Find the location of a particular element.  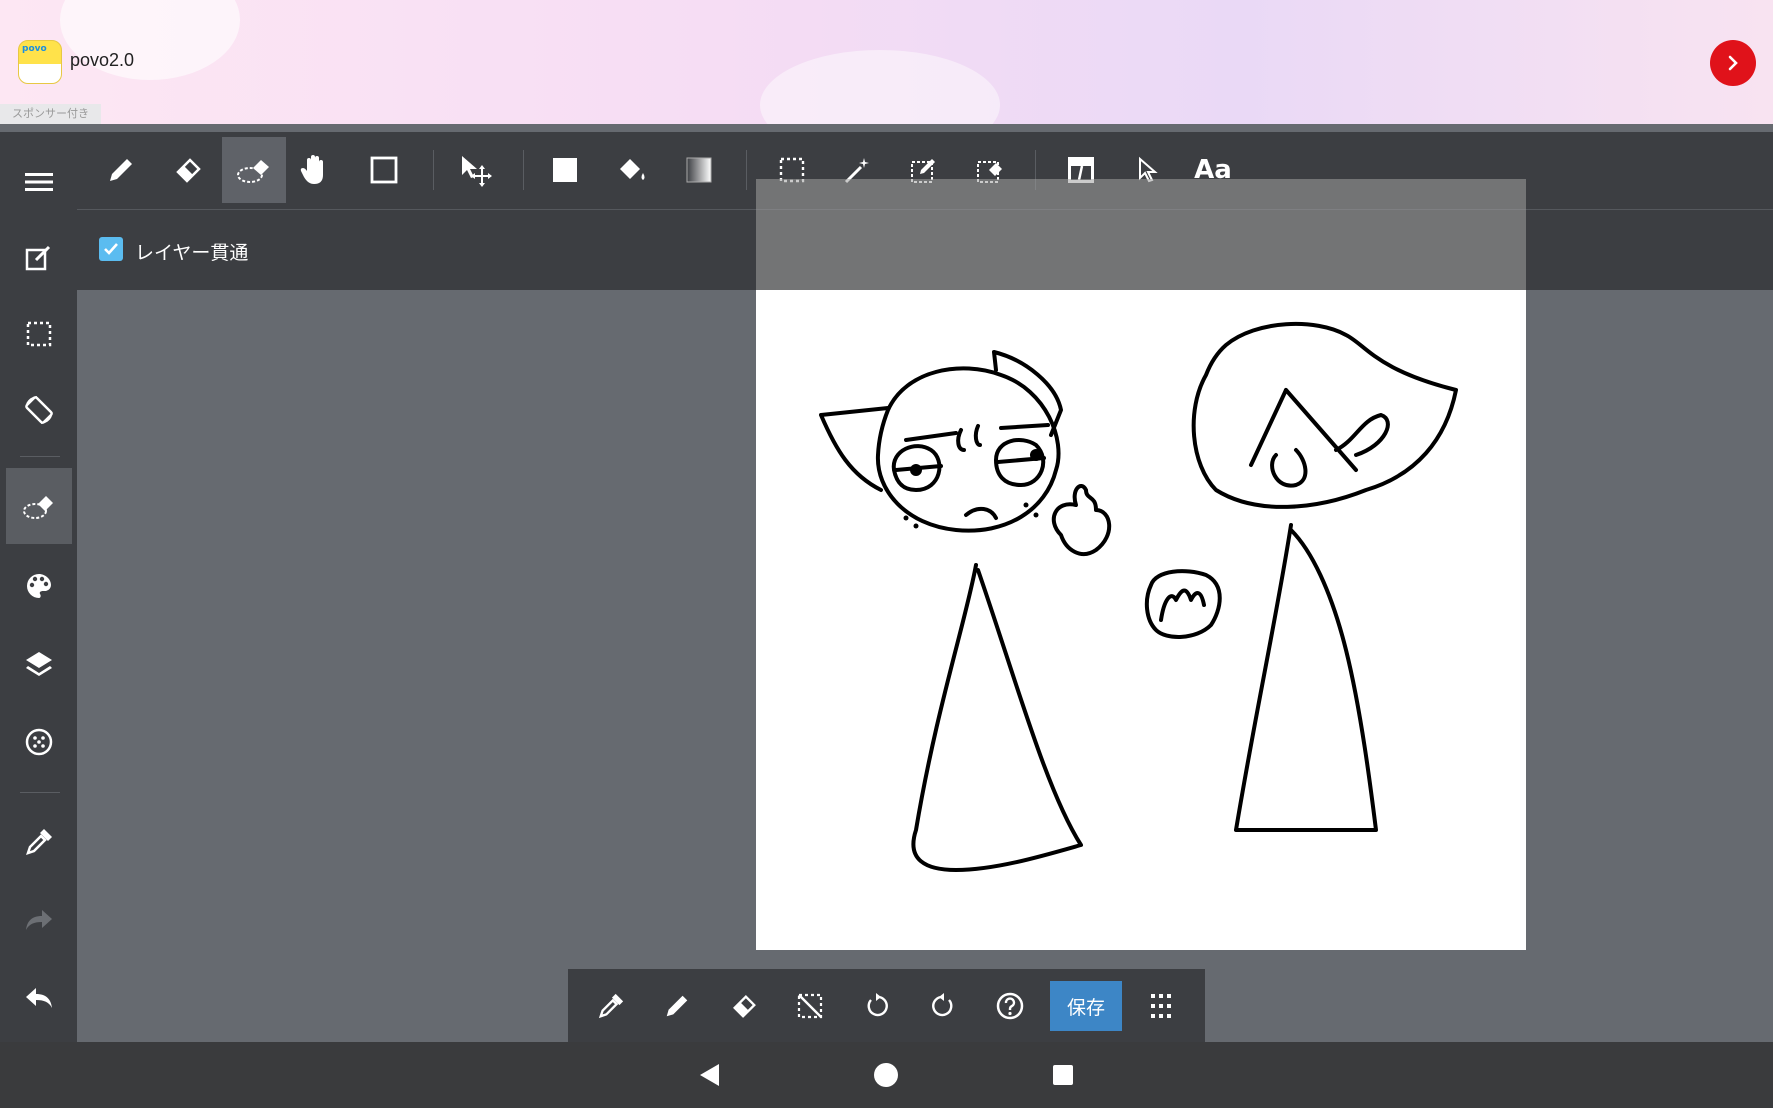

save-button: 保存 is located at coordinates (1086, 1006).